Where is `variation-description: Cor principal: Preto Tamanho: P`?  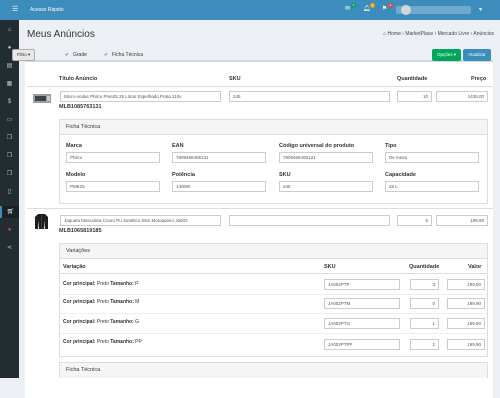
variation-description: Cor principal: Preto Tamanho: P is located at coordinates (101, 284).